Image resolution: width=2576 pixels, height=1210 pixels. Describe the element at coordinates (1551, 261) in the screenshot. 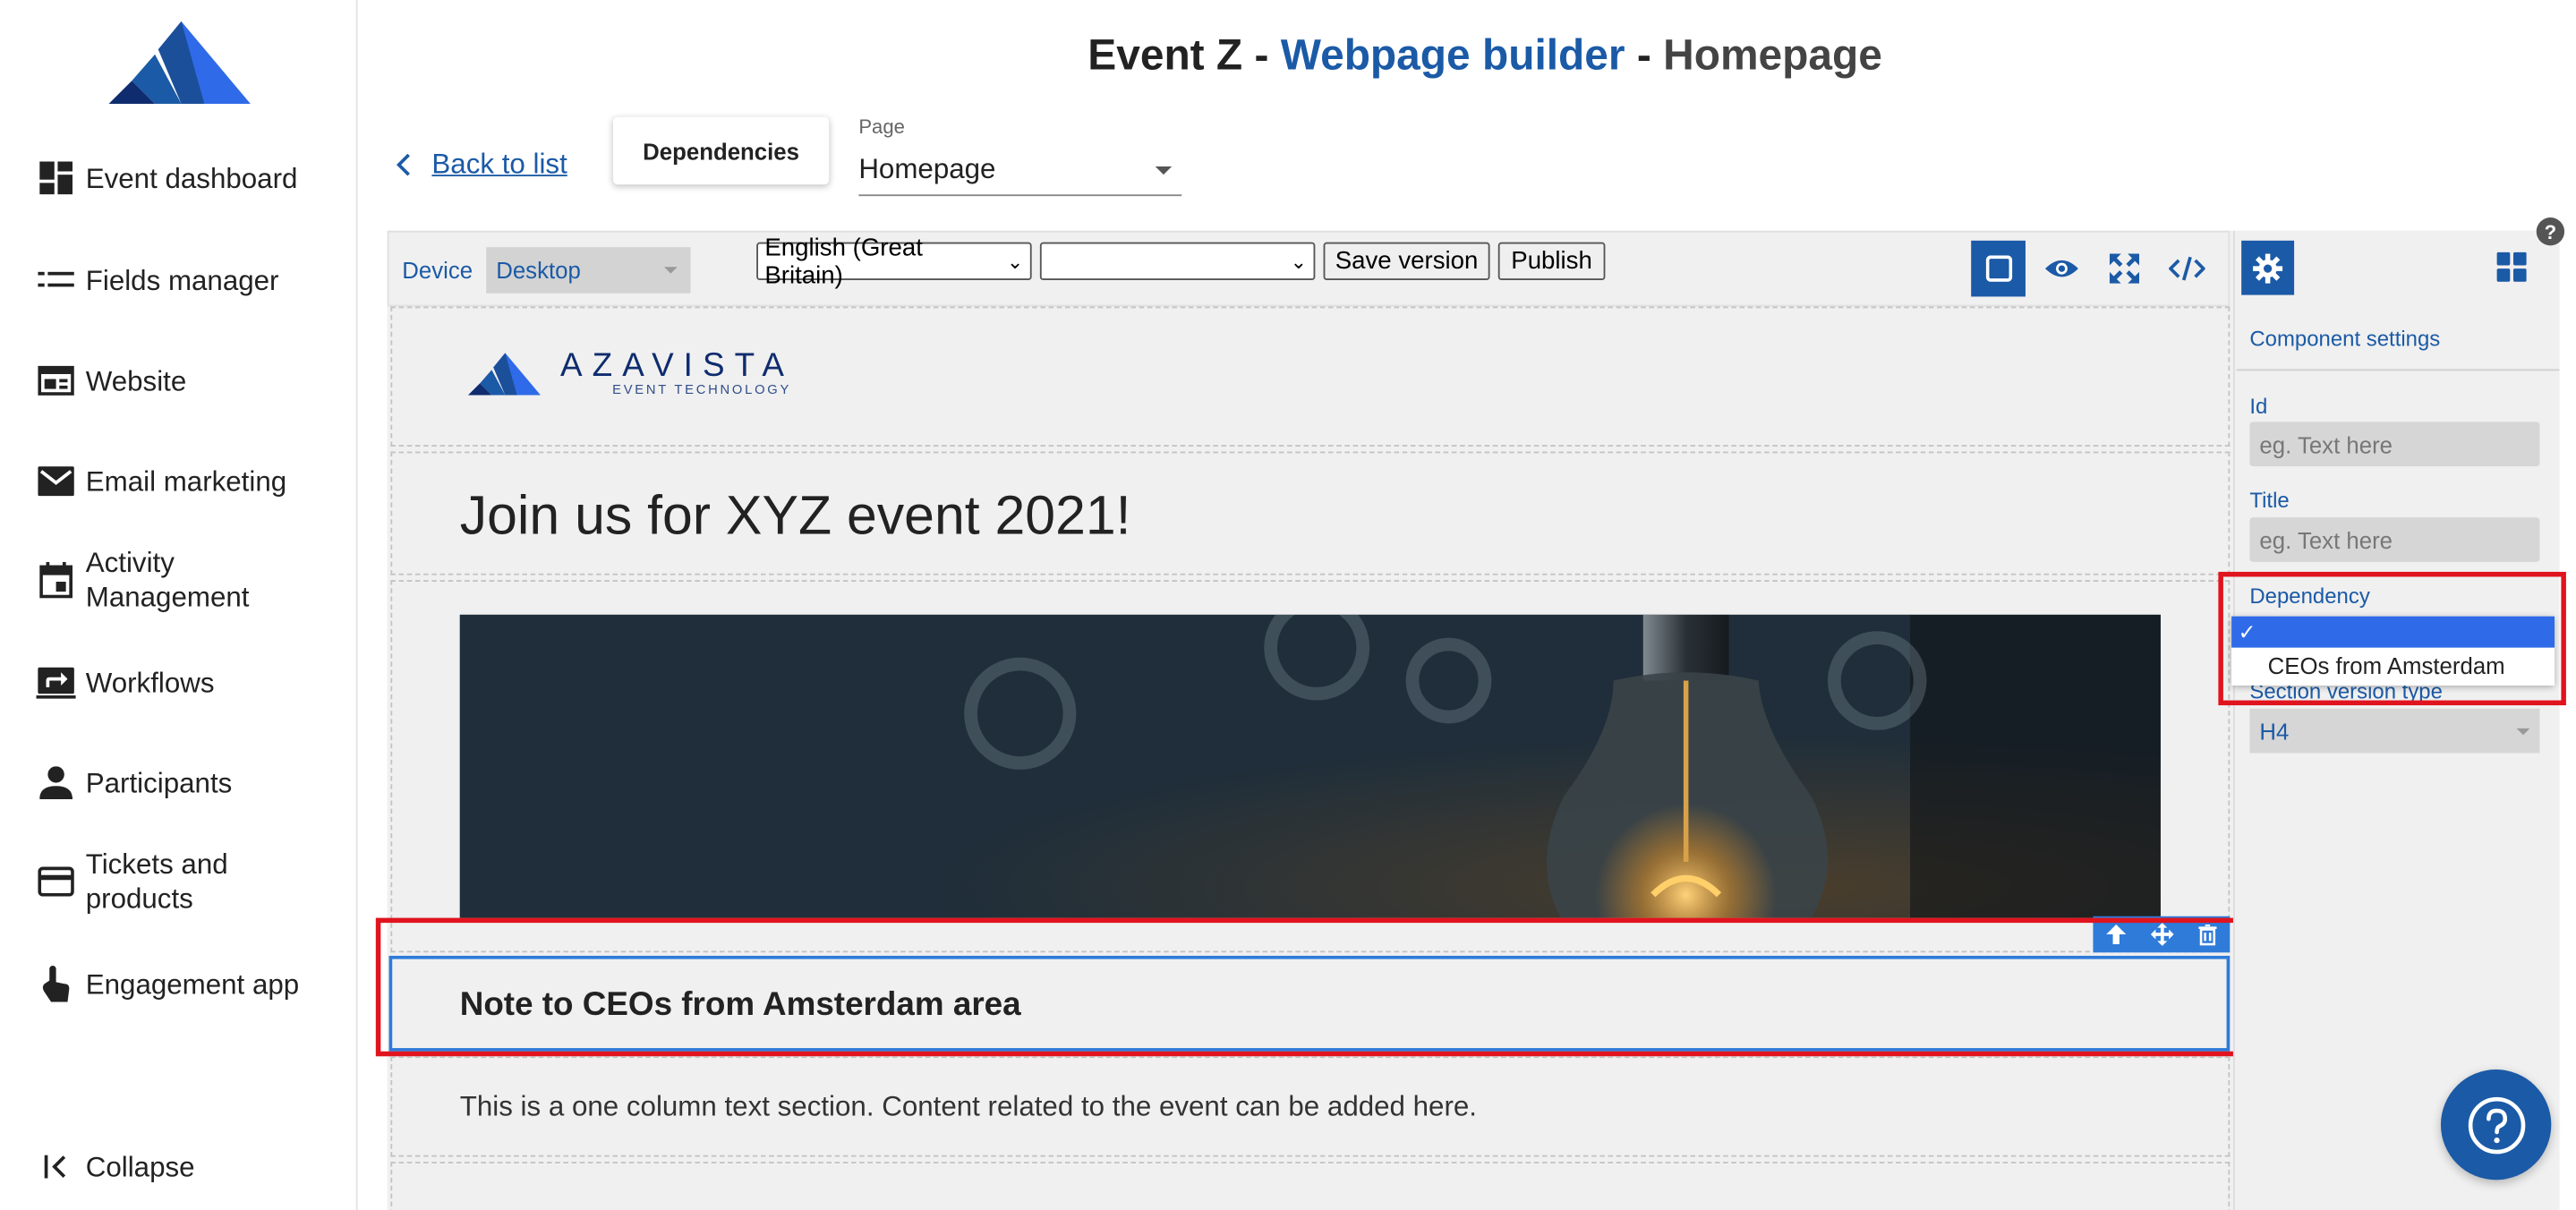

I see `publish-button: Publish` at that location.